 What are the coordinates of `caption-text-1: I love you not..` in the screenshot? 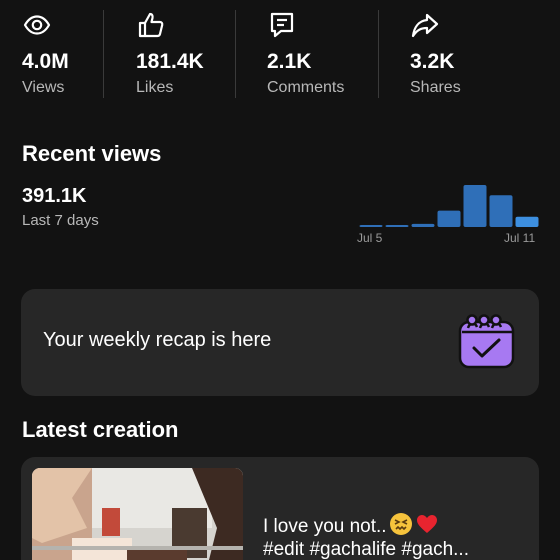 It's located at (325, 526).